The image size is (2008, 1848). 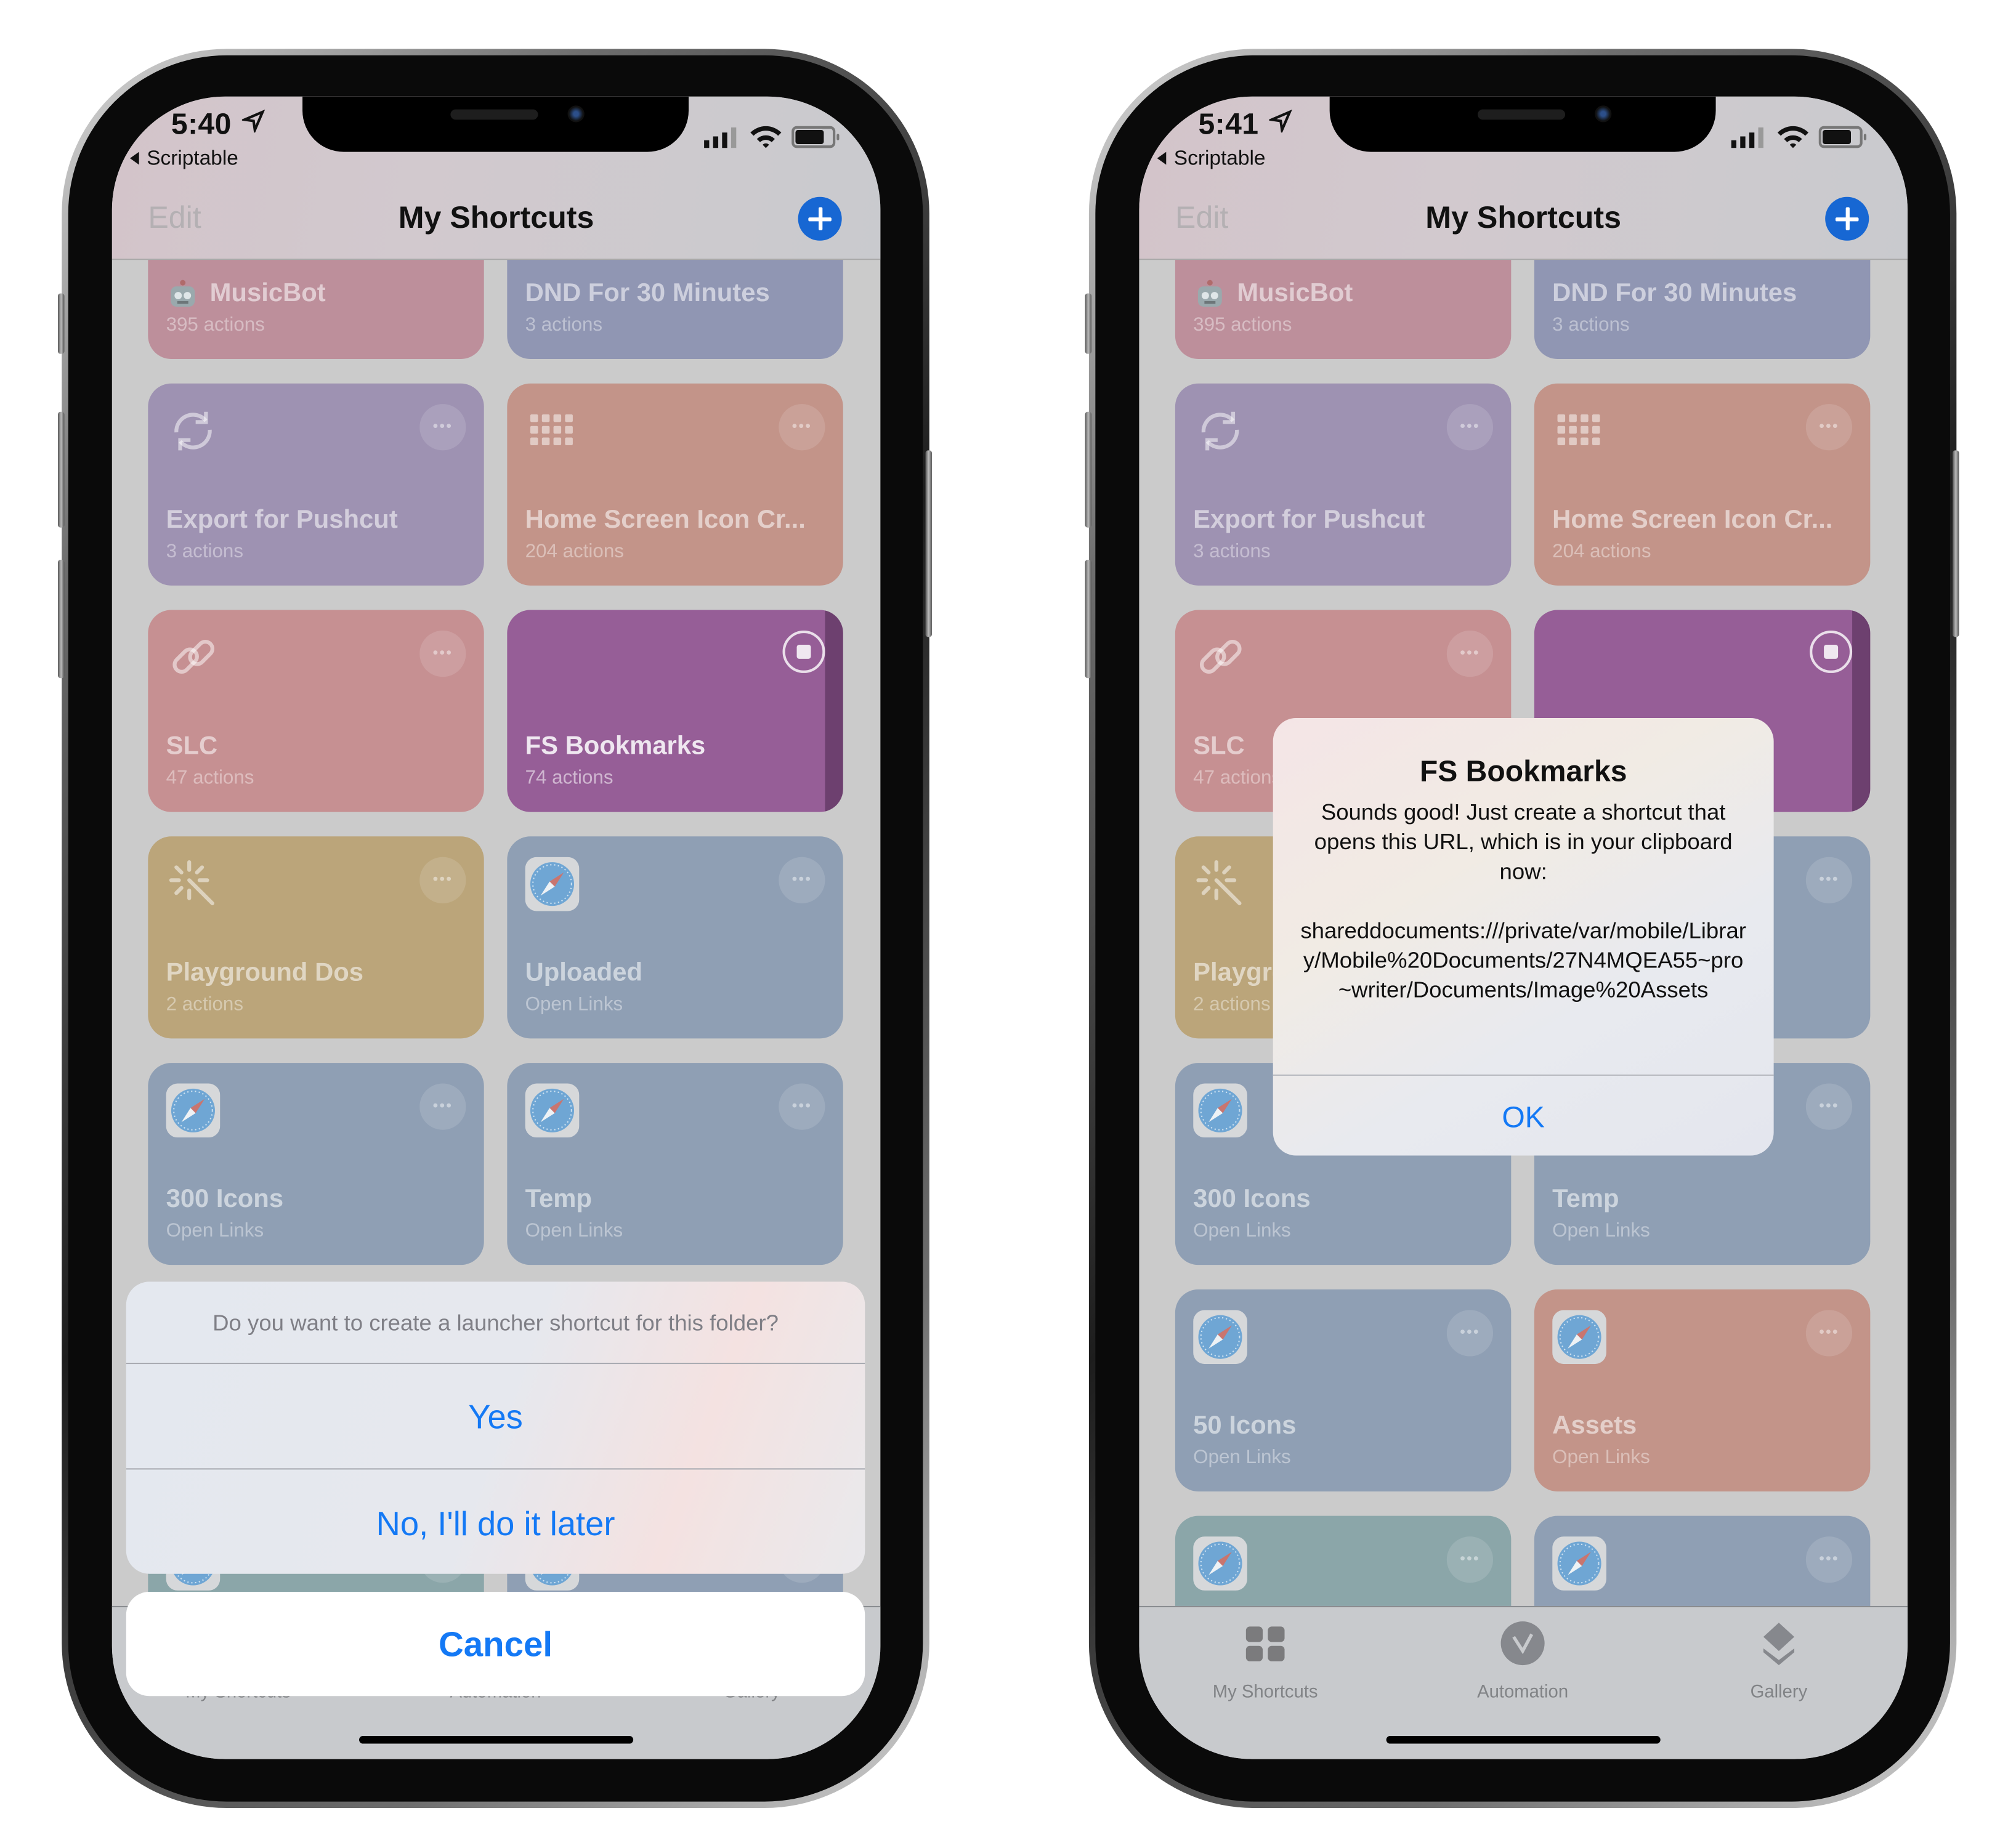 I want to click on shortcut-name: 50 Icons, so click(x=1245, y=1425).